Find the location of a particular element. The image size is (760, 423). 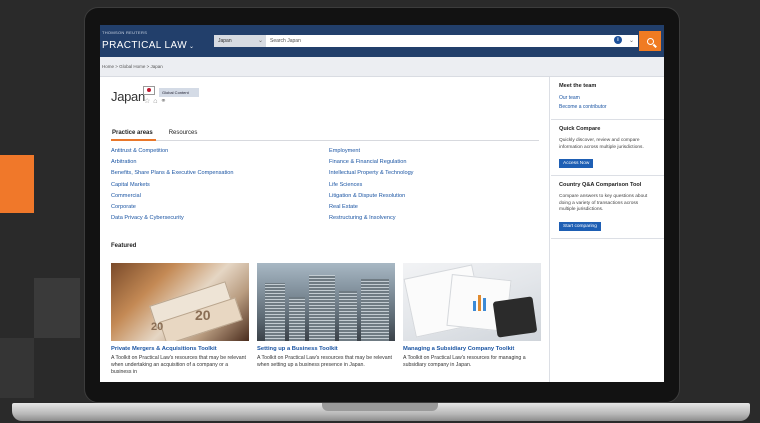

info-icon: i is located at coordinates (618, 40).